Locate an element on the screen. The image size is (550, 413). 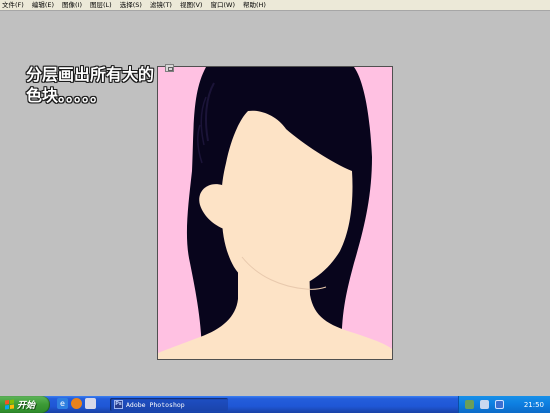
caption-line-2: 色块。。。。。 is located at coordinates (66, 95).